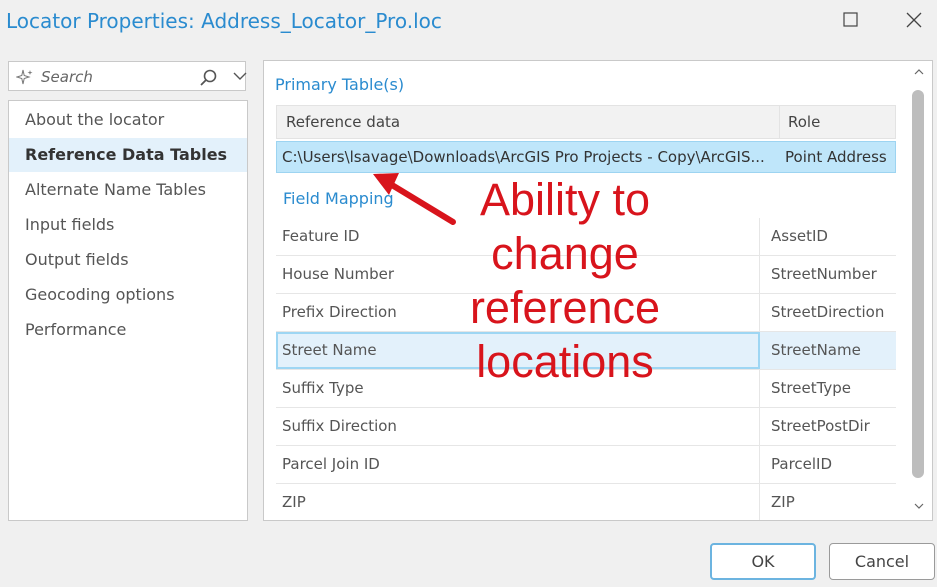 This screenshot has height=587, width=937. What do you see at coordinates (828, 350) in the screenshot?
I see `field-value: StreetName` at bounding box center [828, 350].